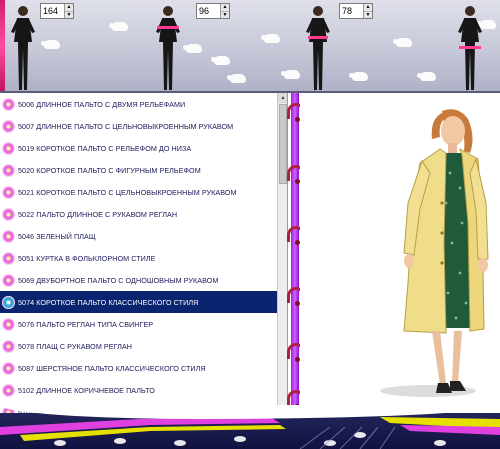 This screenshot has height=449, width=500. I want to click on list-item: 5076 ПАЛЬТО РЕГЛАН ТИПА СВИНГЕР, so click(138, 324).